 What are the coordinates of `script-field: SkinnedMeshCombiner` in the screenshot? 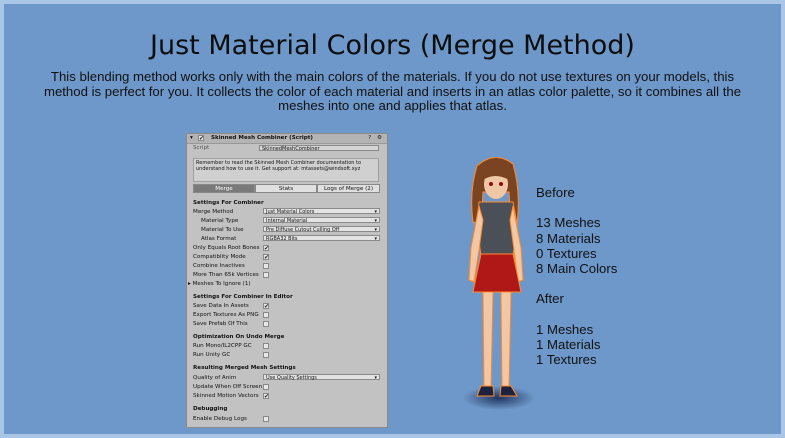 It's located at (319, 148).